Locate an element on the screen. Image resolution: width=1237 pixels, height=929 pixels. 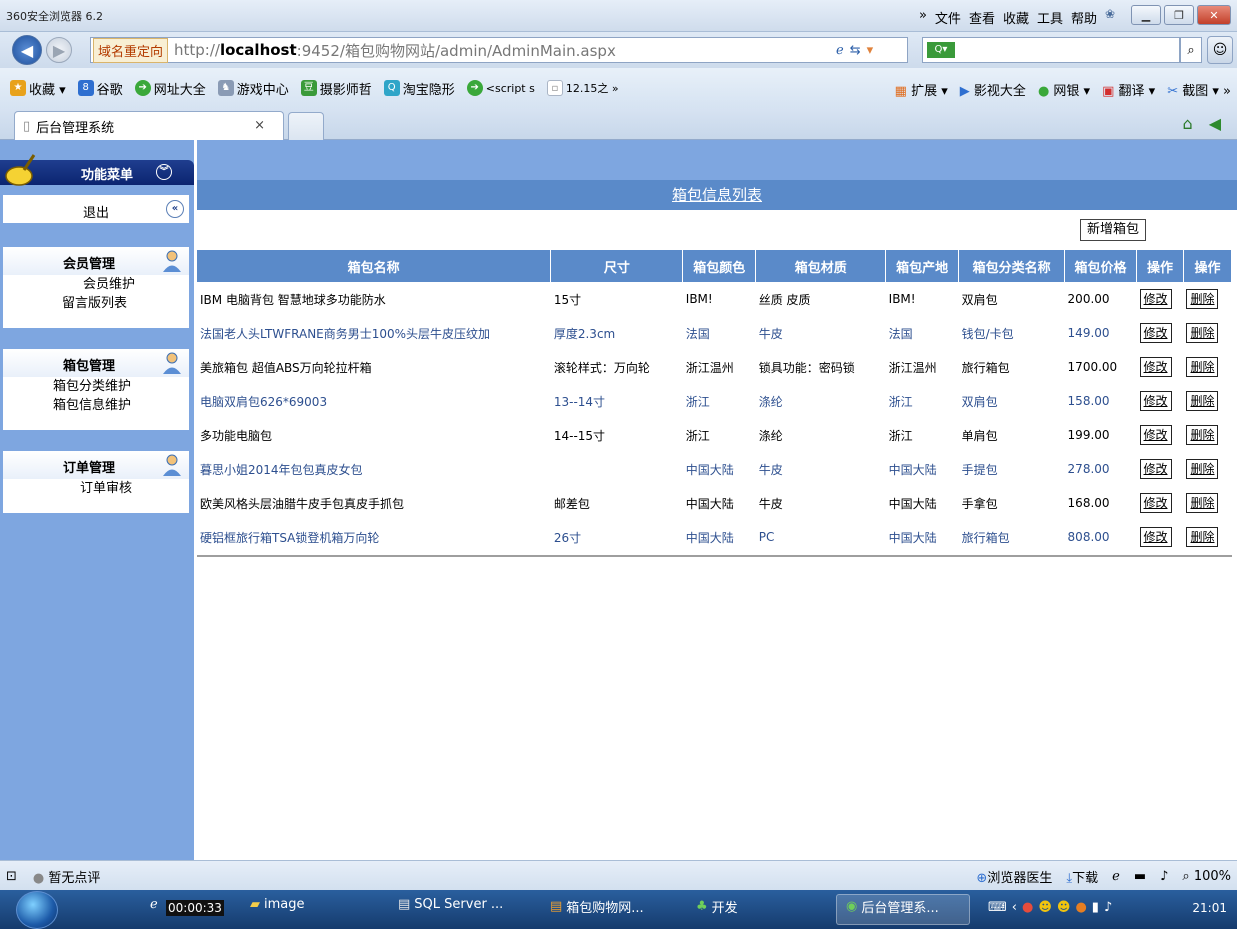
fav-item-script: ➔ <script s is located at coordinates (500, 88).